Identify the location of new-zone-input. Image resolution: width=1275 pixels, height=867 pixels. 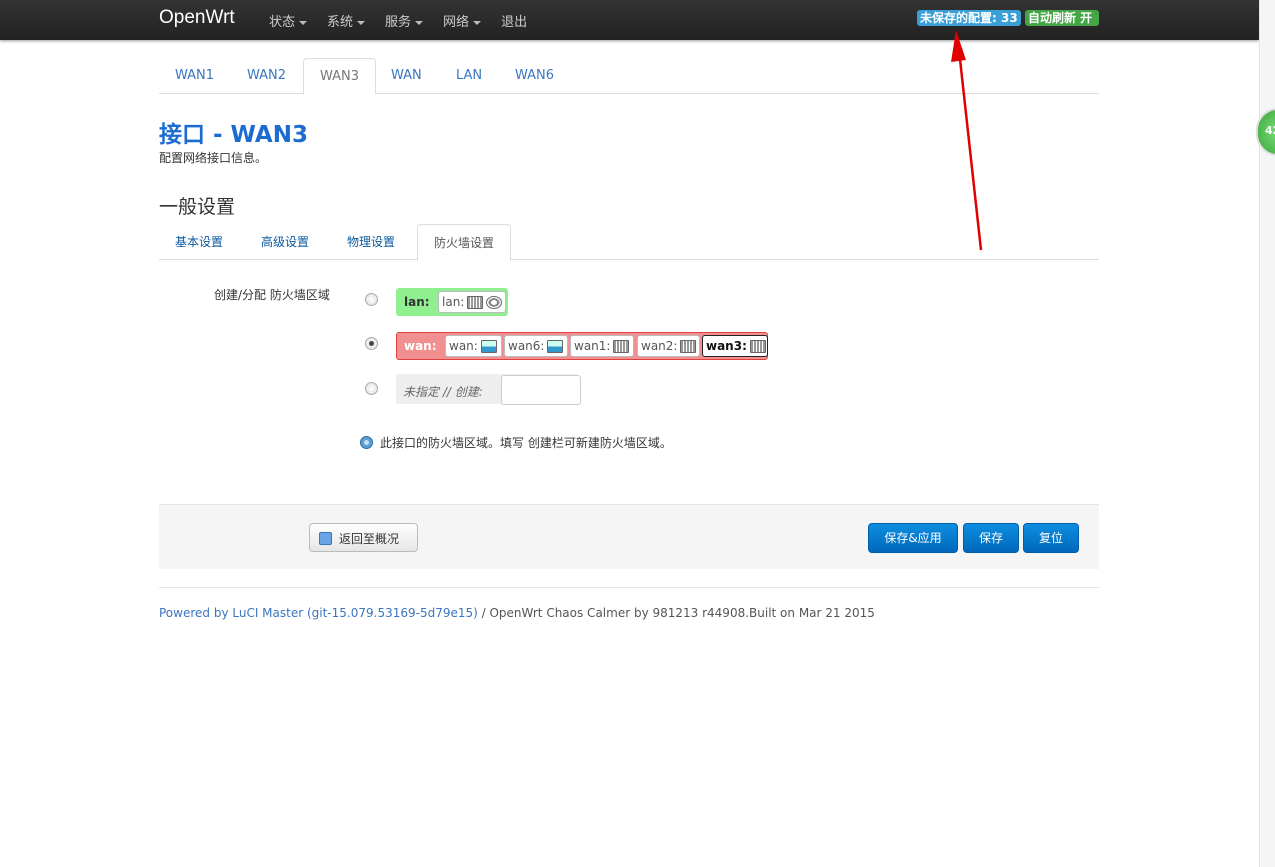
(541, 390).